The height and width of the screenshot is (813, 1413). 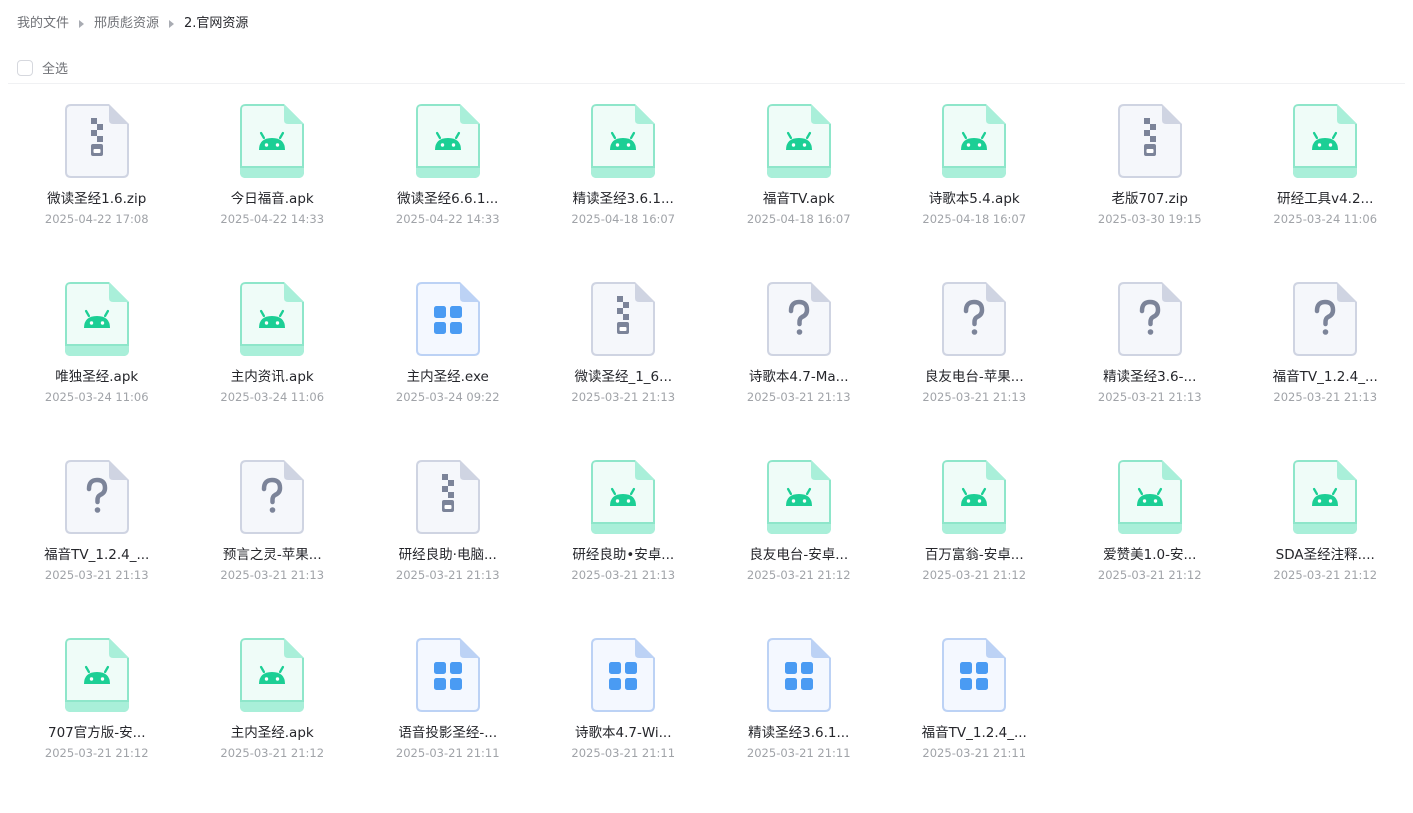 What do you see at coordinates (55, 67) in the screenshot?
I see `select-all-label: 全选` at bounding box center [55, 67].